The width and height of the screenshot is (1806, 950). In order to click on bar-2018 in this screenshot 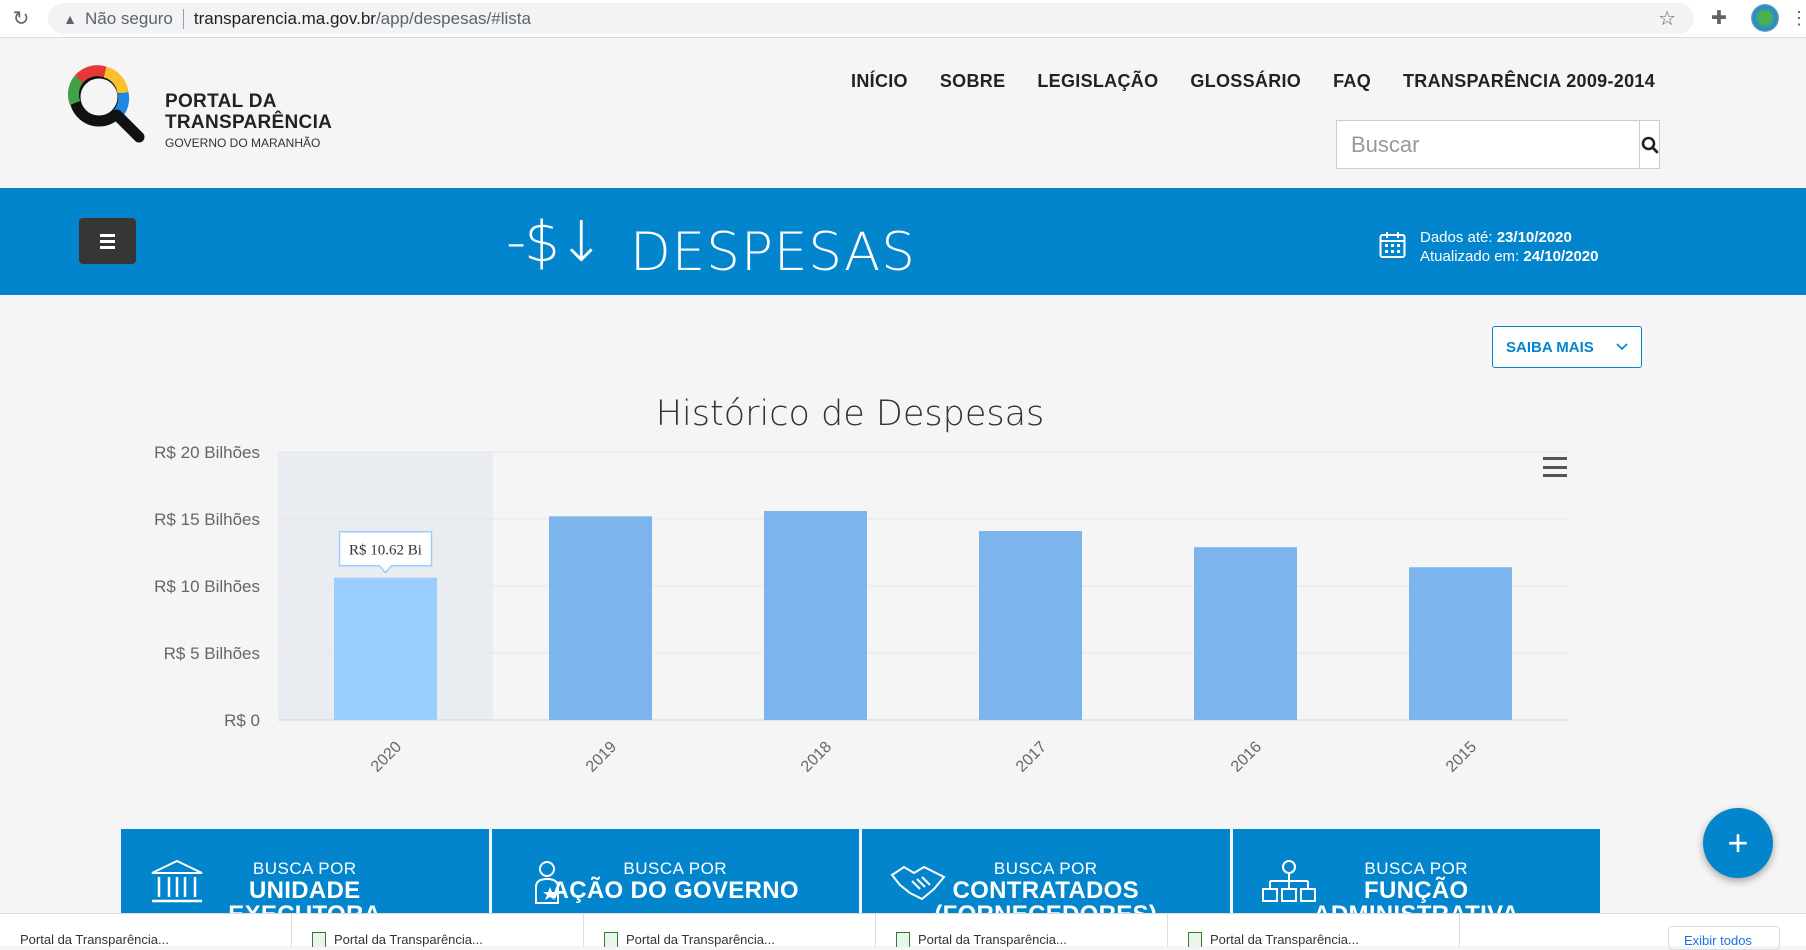, I will do `click(815, 615)`.